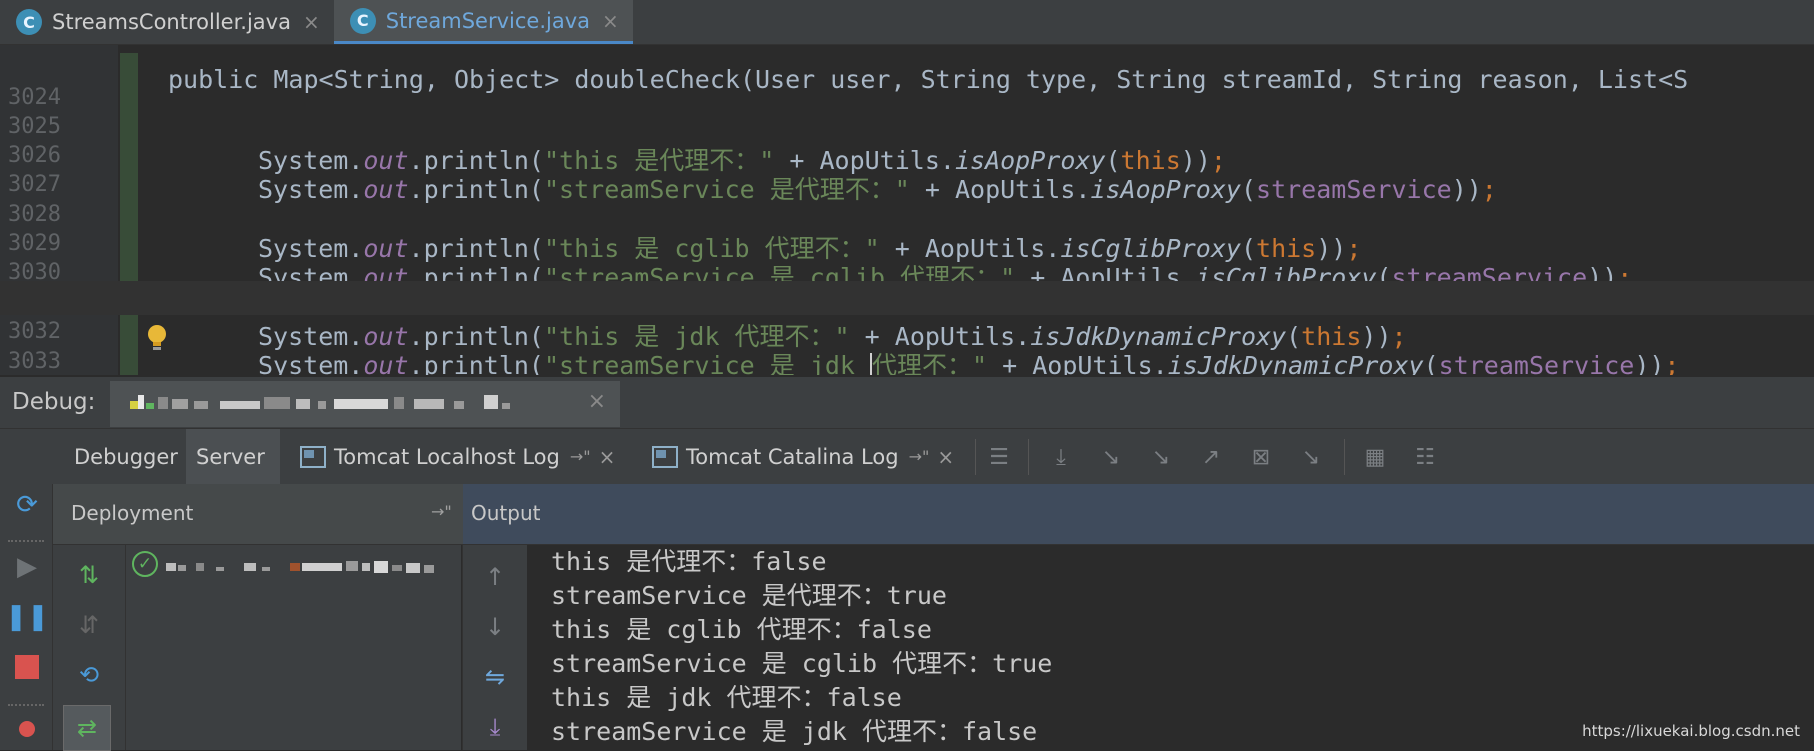  Describe the element at coordinates (802, 663) in the screenshot. I see `console-line: streamService 是 cglib 代理不：true` at that location.